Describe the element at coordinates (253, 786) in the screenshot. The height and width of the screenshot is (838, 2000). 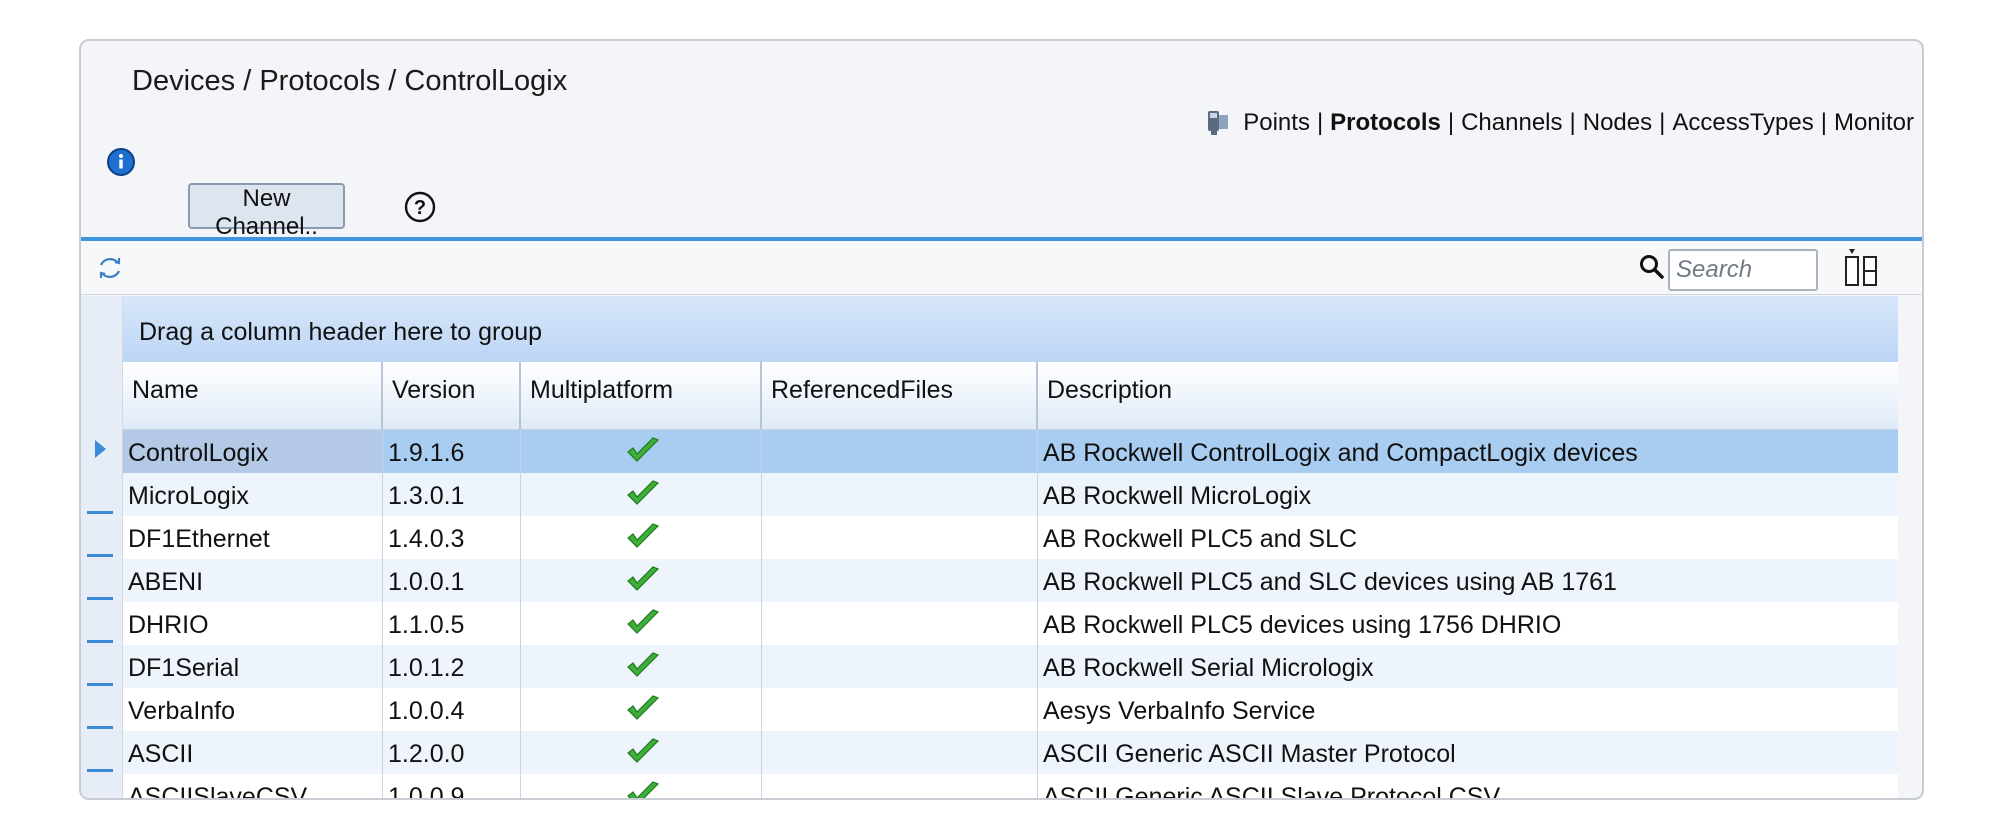
I see `cell-name: ASCIISlaveCSV` at that location.